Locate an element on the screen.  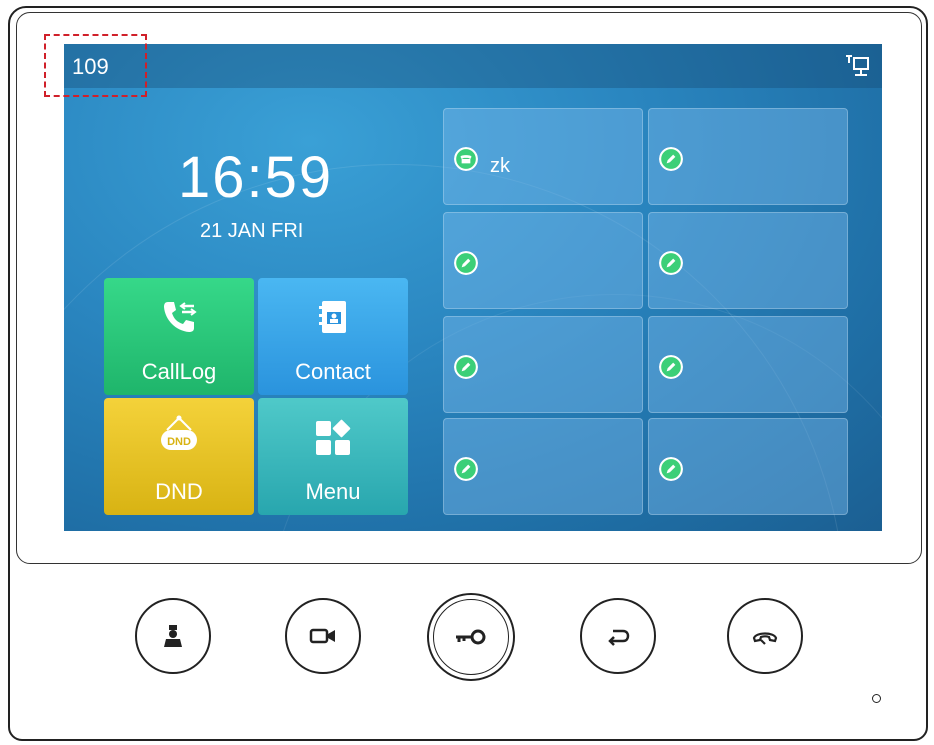
tile-dnd: DND DND is located at coordinates (179, 456).